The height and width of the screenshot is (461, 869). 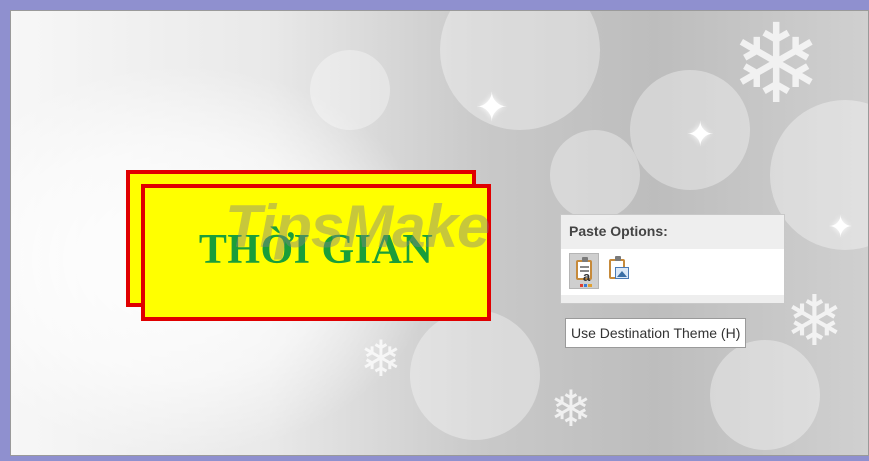 I want to click on watermark-logo: TipsMake, so click(x=357, y=226).